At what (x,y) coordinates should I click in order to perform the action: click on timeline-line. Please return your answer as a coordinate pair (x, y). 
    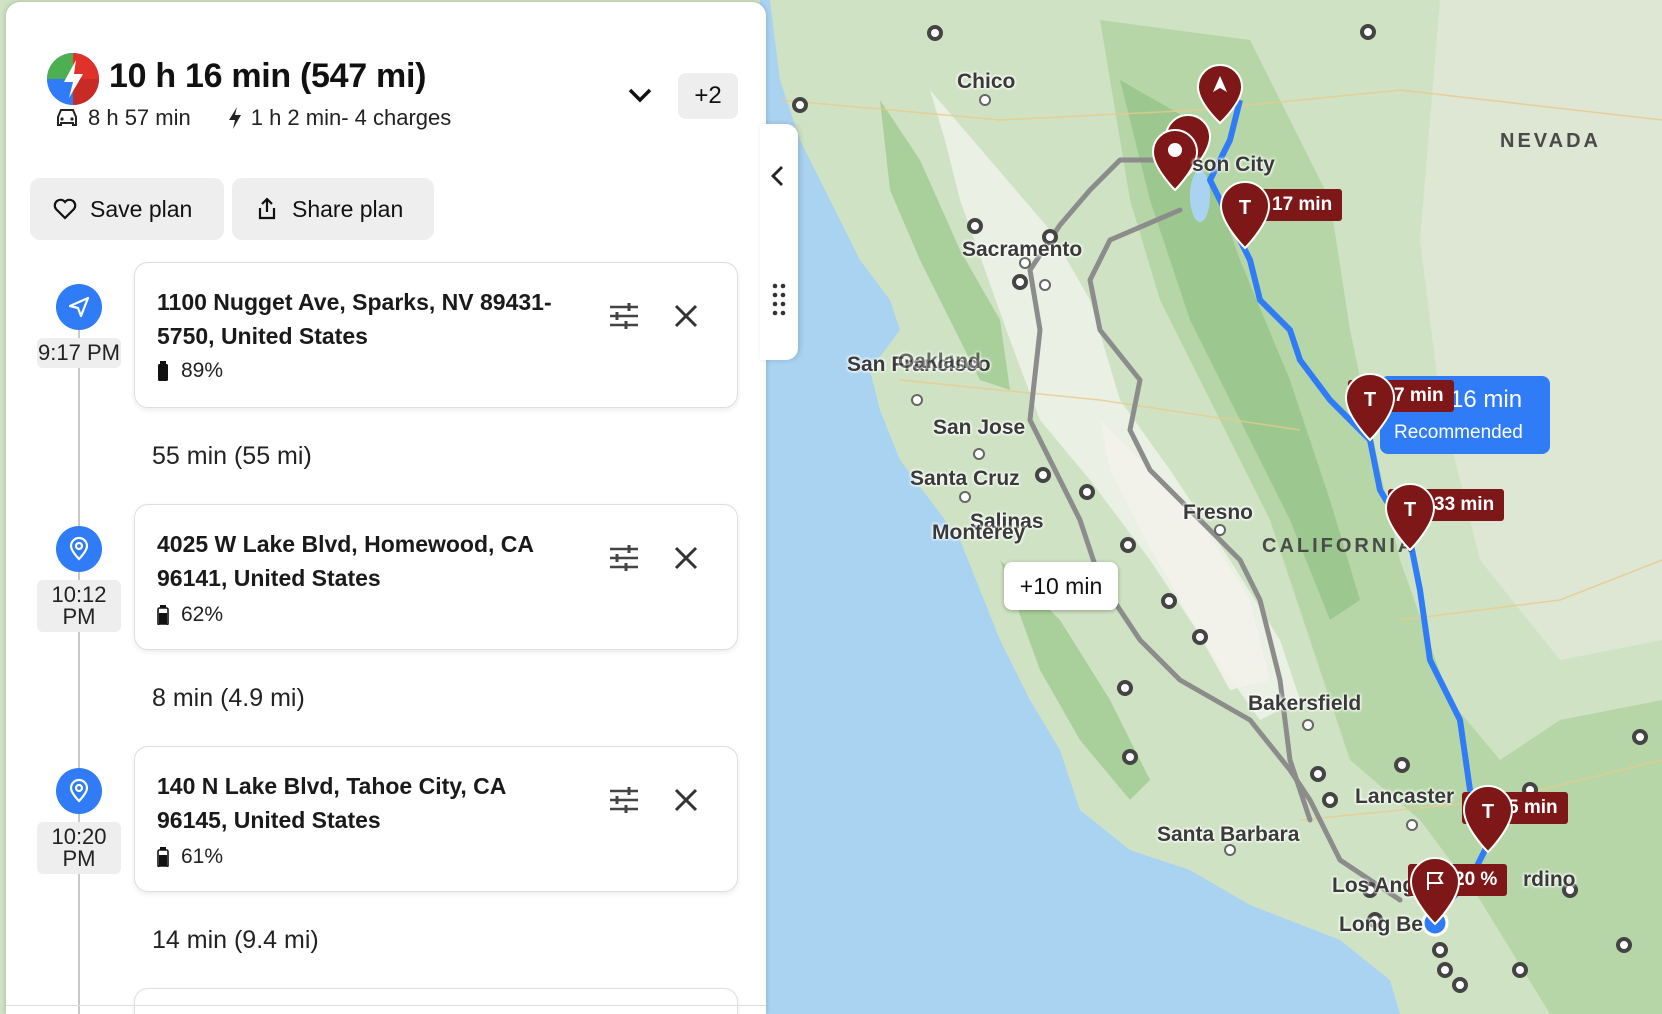
    Looking at the image, I should click on (79, 658).